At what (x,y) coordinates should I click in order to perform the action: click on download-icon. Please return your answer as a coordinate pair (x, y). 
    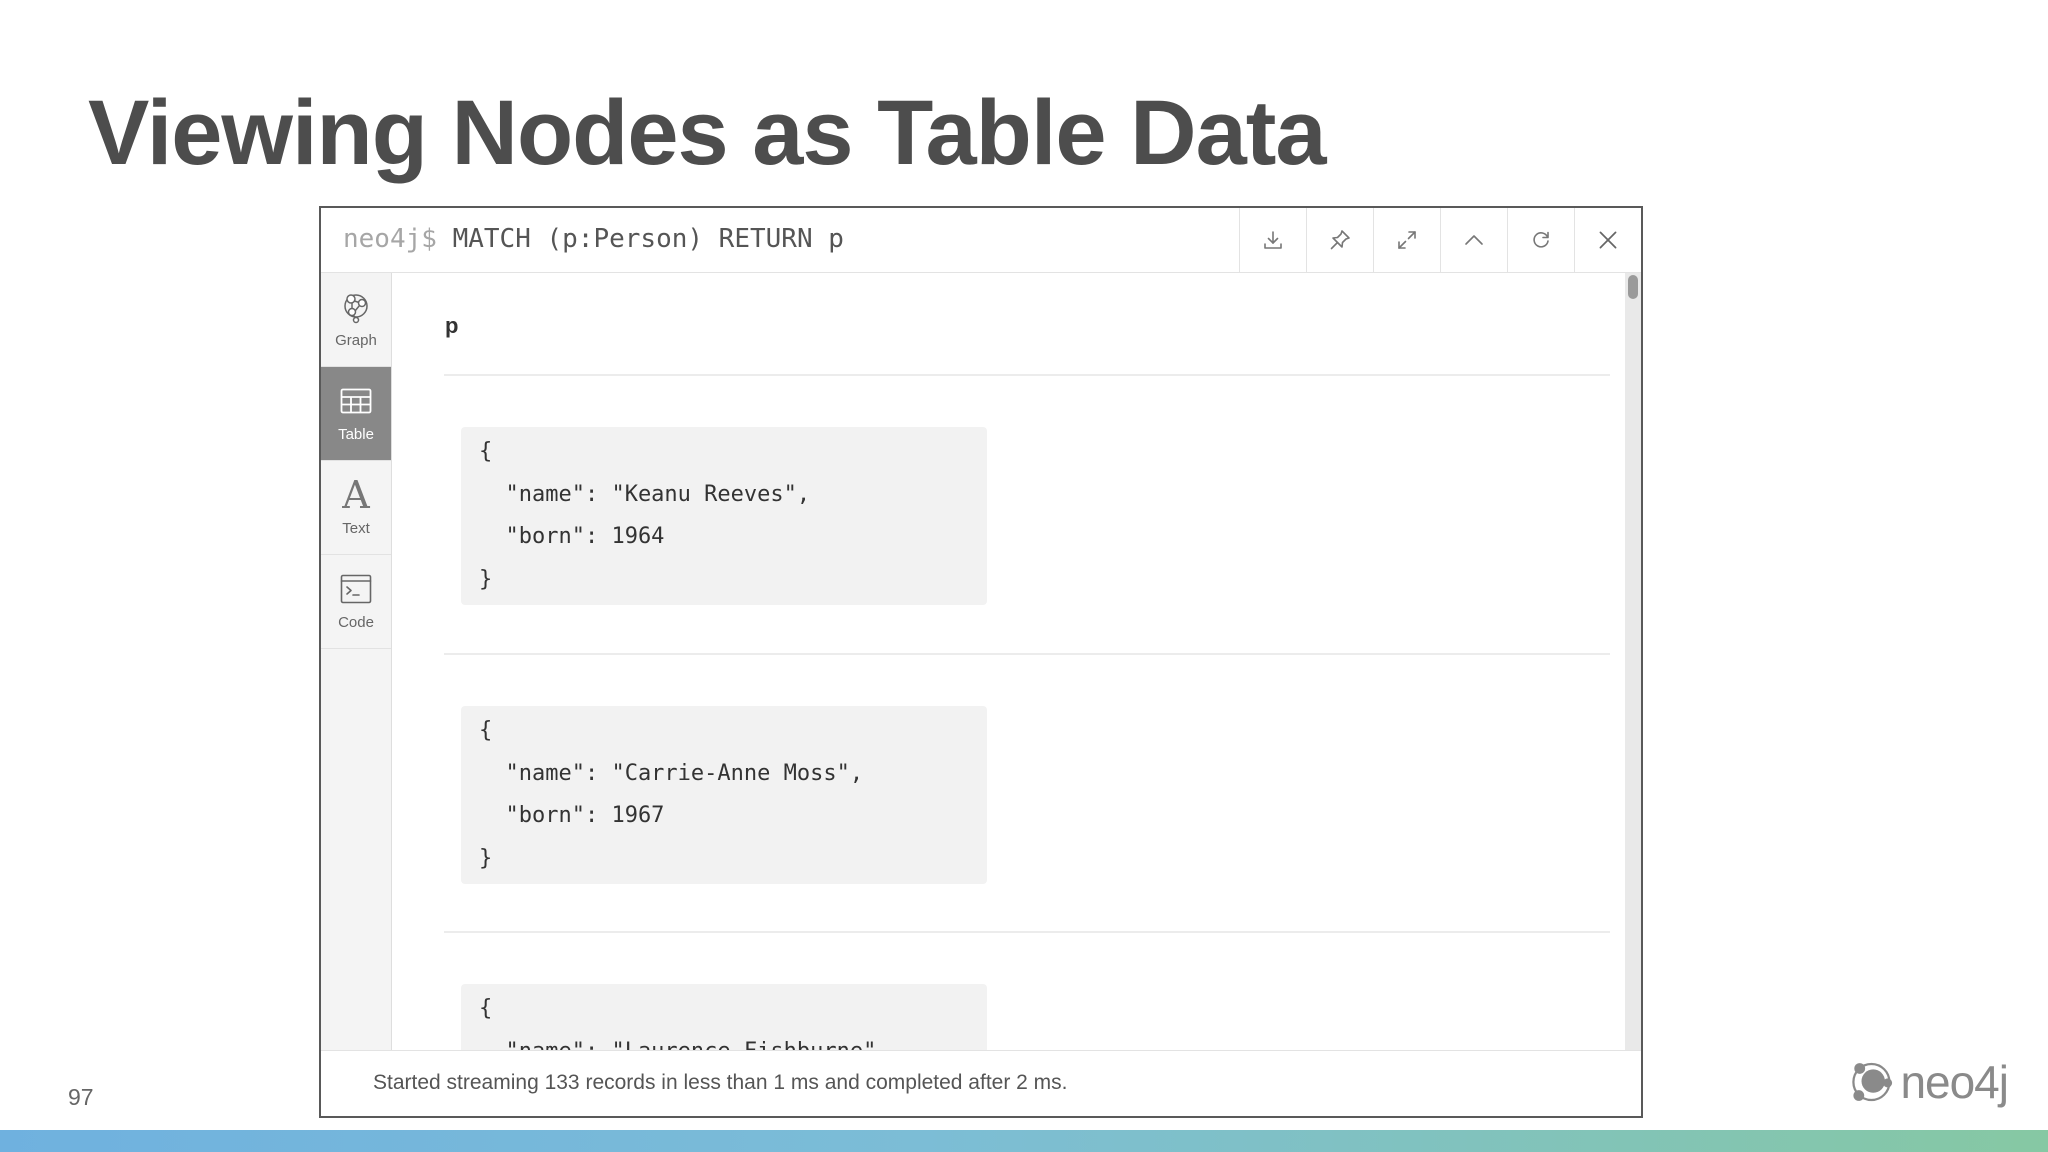
    Looking at the image, I should click on (1273, 240).